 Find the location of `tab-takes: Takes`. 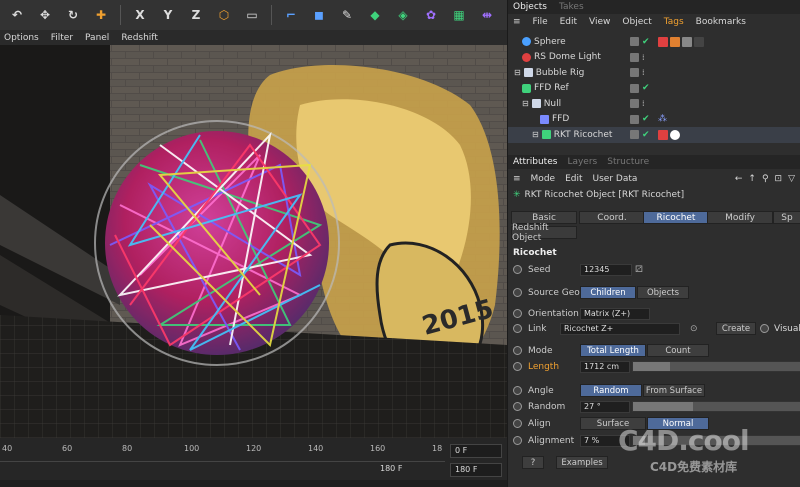

tab-takes: Takes is located at coordinates (571, 7).